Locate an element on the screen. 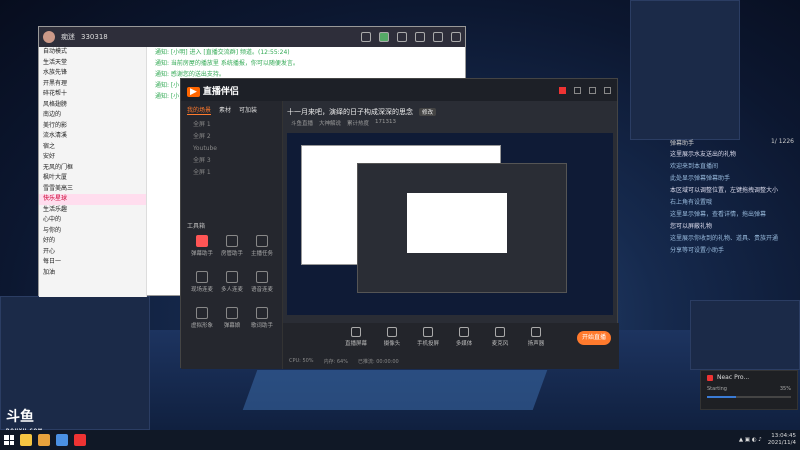  channel-item: 心中的 is located at coordinates (92, 220).